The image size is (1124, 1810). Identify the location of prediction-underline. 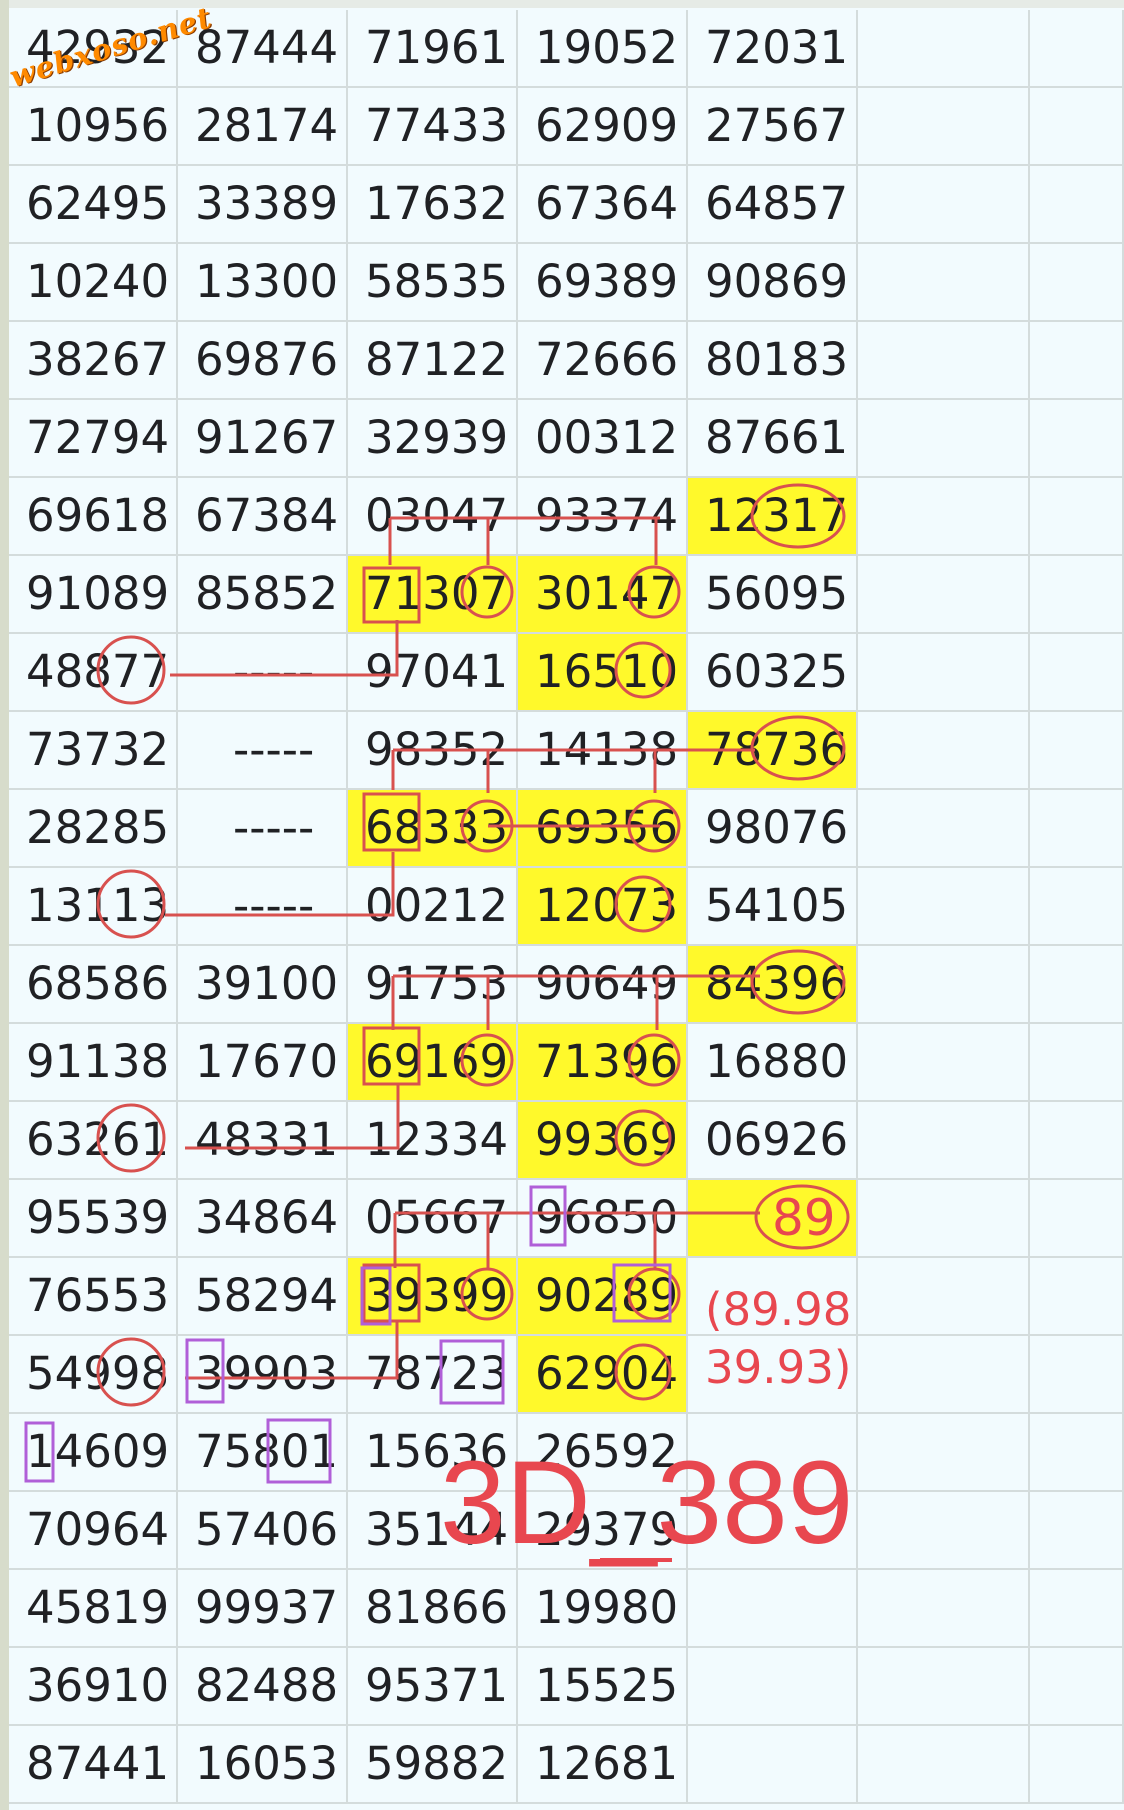
(636, 1560).